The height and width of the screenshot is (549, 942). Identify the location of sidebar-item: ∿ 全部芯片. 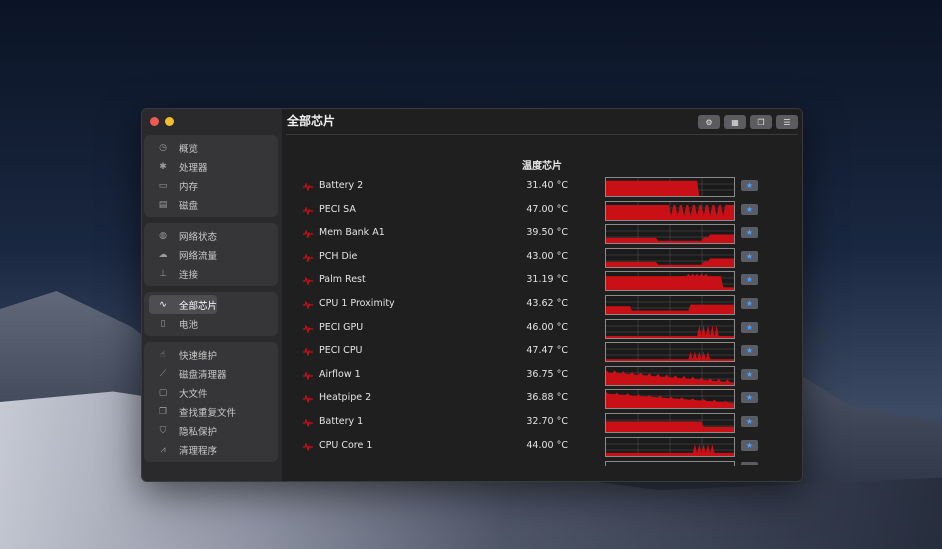
(183, 304).